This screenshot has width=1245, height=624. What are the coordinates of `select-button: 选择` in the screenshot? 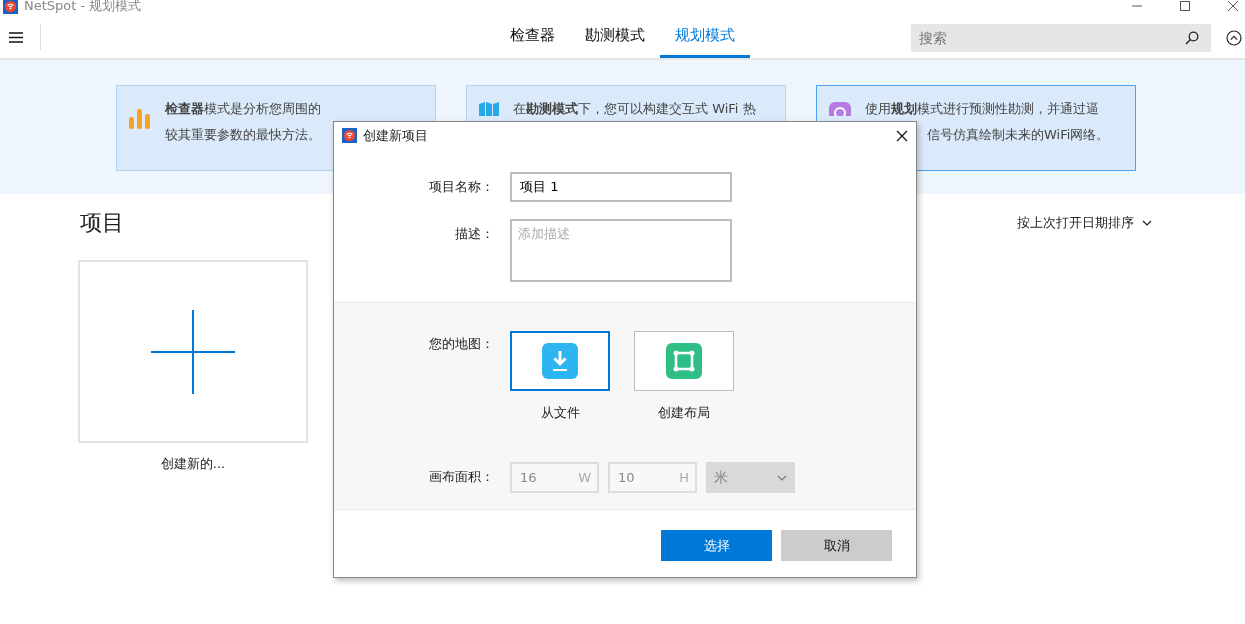 It's located at (716, 545).